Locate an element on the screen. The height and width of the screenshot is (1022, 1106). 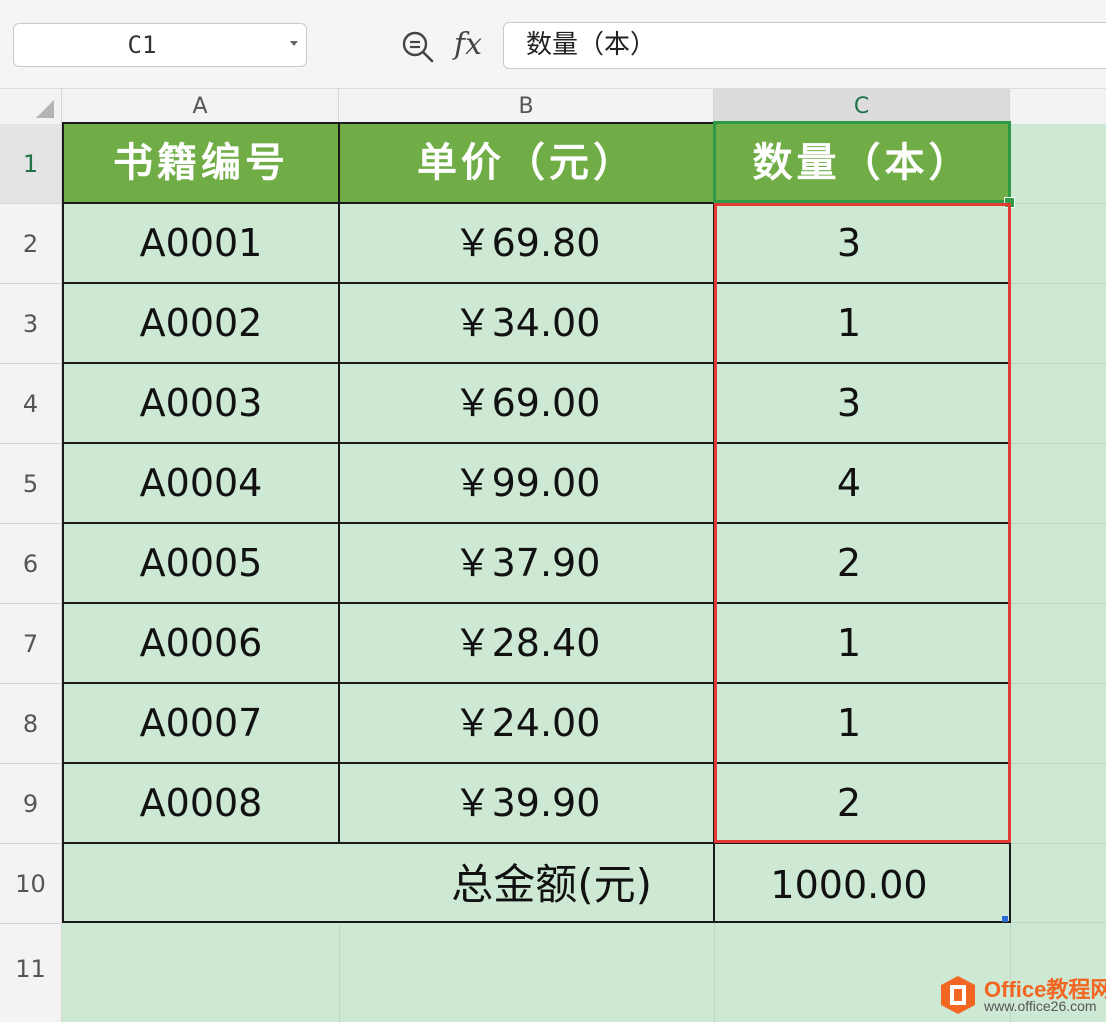
cell-b2: ￥69.80 is located at coordinates (527, 243).